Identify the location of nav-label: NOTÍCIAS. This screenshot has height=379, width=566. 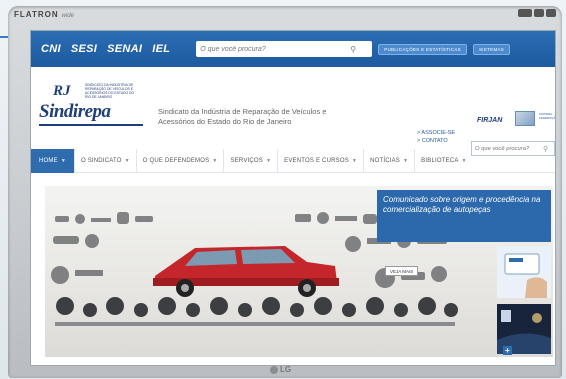
(385, 160).